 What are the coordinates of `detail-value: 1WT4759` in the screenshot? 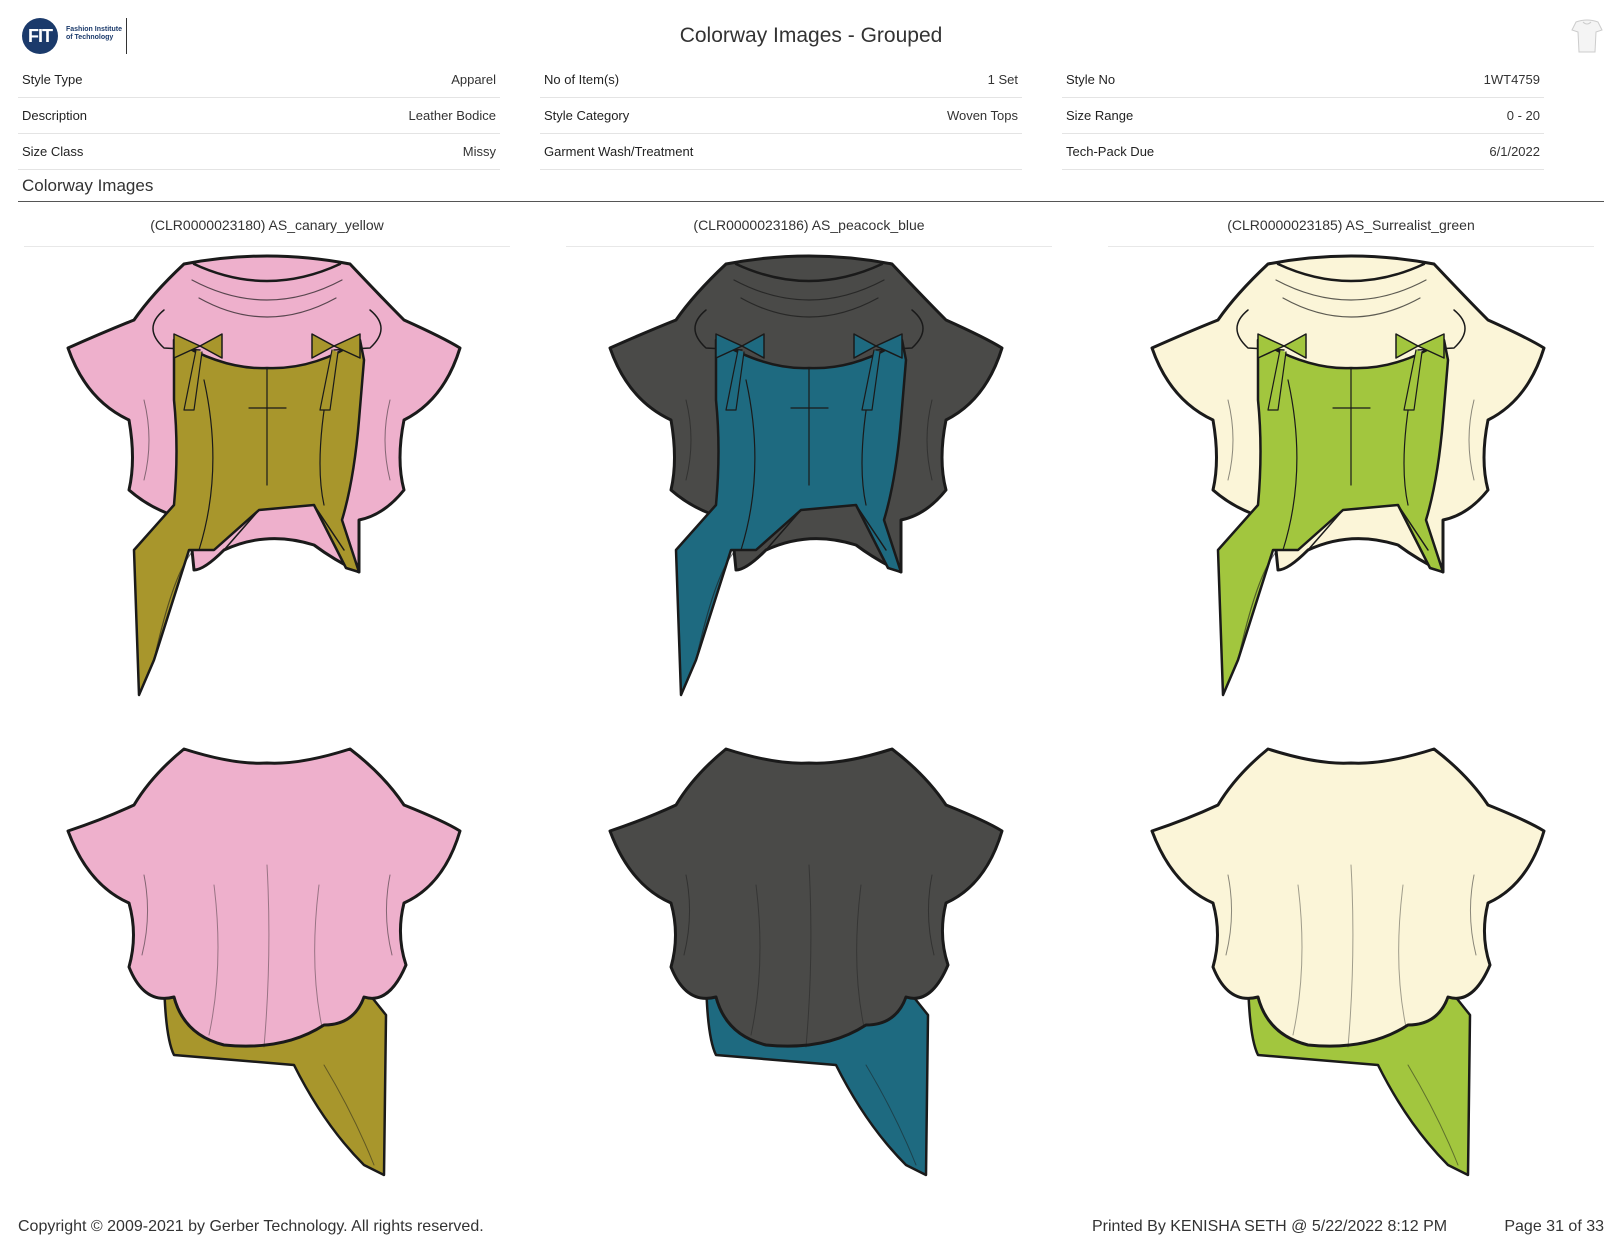 It's located at (1511, 79).